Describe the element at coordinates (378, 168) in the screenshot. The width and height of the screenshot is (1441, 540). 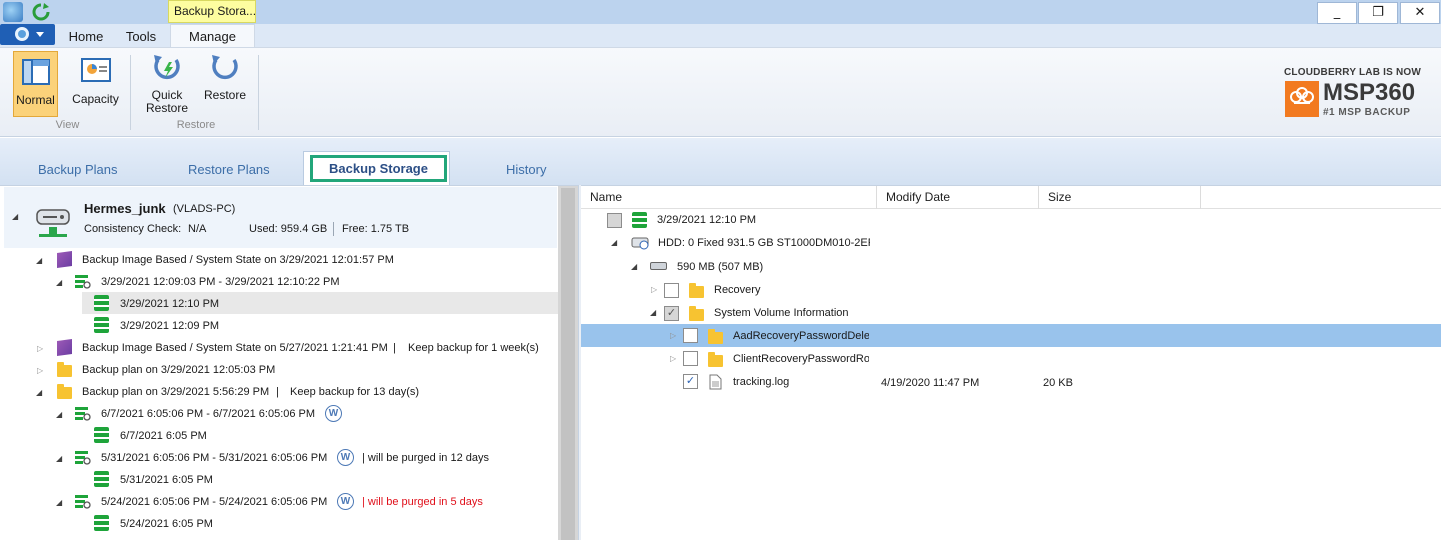
I see `tab-backup-storage: Backup Storage` at that location.